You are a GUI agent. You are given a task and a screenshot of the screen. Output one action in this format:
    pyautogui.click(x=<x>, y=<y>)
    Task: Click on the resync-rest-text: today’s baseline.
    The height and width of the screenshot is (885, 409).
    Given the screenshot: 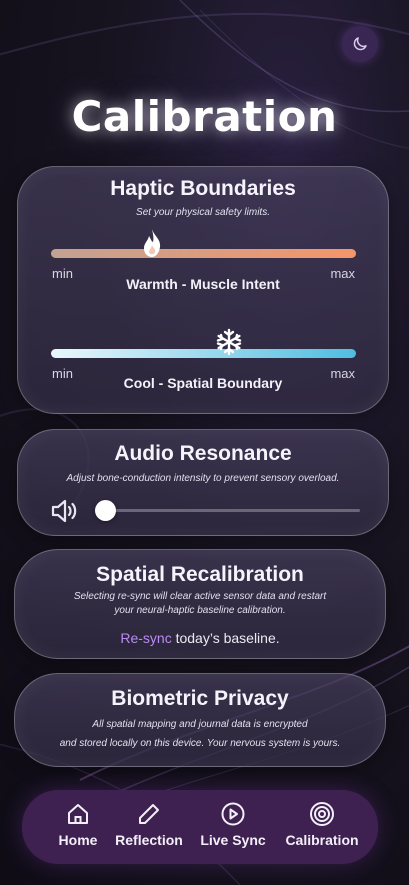 What is the action you would take?
    pyautogui.click(x=225, y=638)
    